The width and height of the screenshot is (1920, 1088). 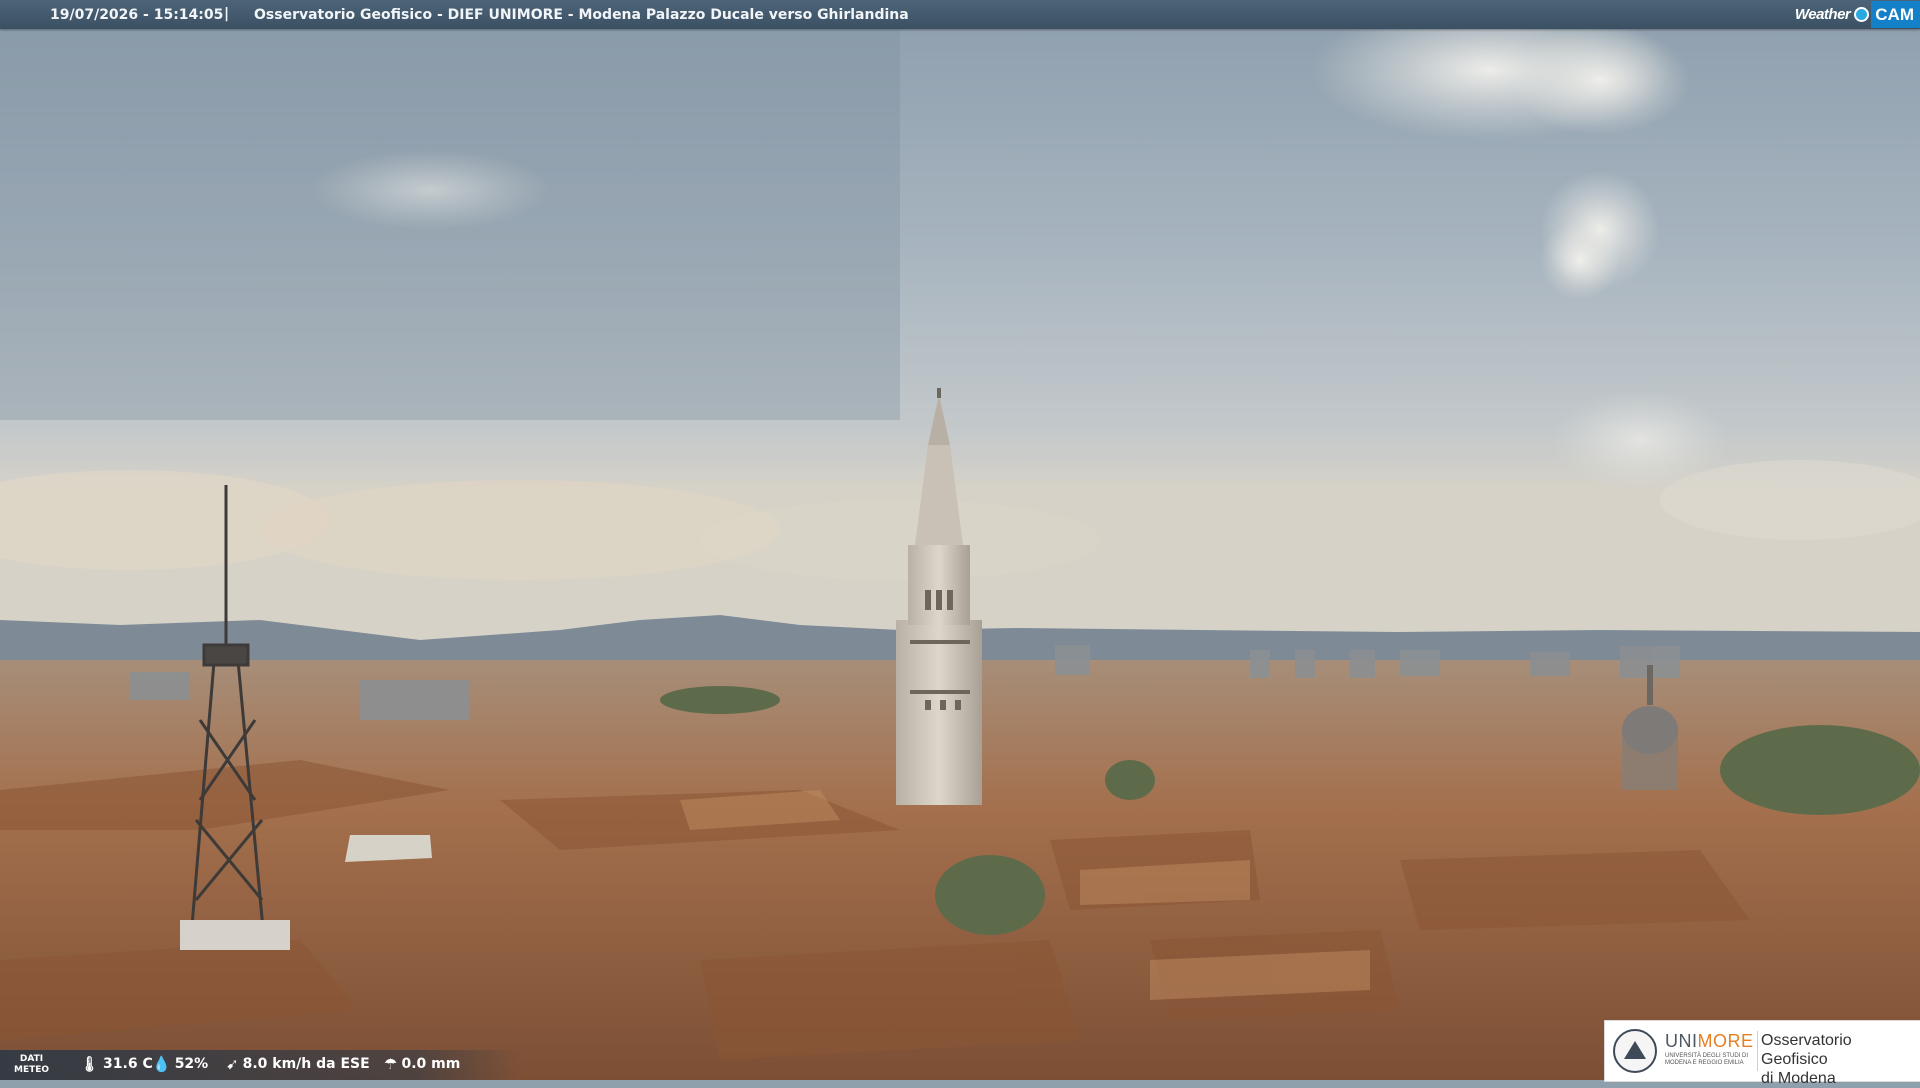 I want to click on humidity-drop-icon: 💧, so click(x=161, y=1063).